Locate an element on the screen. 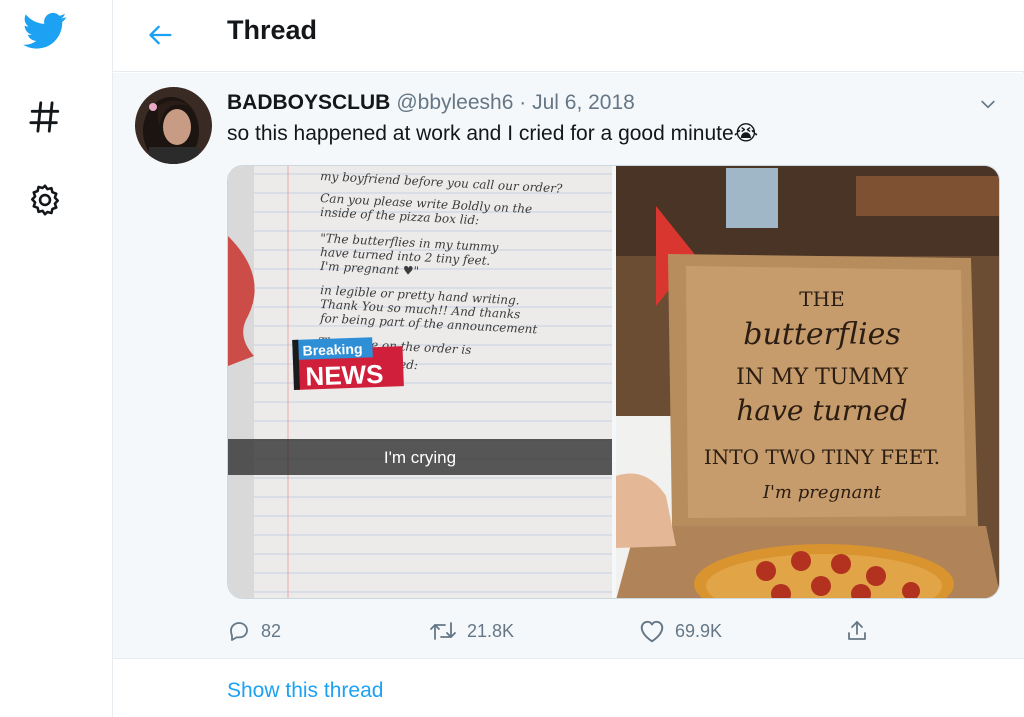  box-lettering-line: have turned is located at coordinates (821, 410).